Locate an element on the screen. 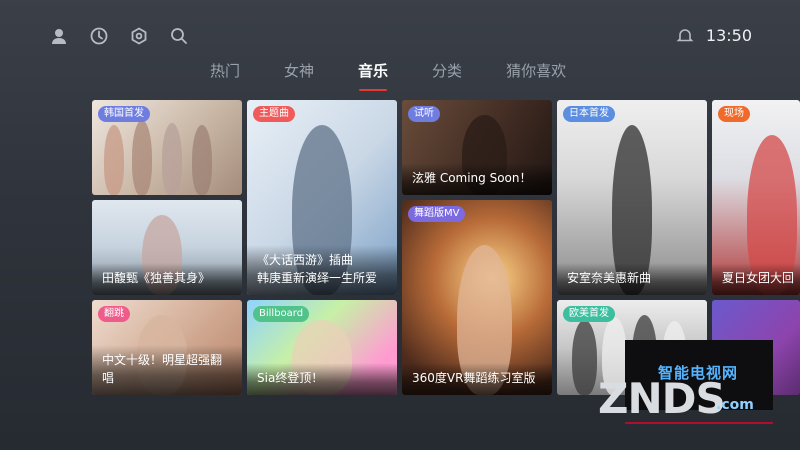 This screenshot has width=800, height=450. content-card: 韩国首发 is located at coordinates (167, 147).